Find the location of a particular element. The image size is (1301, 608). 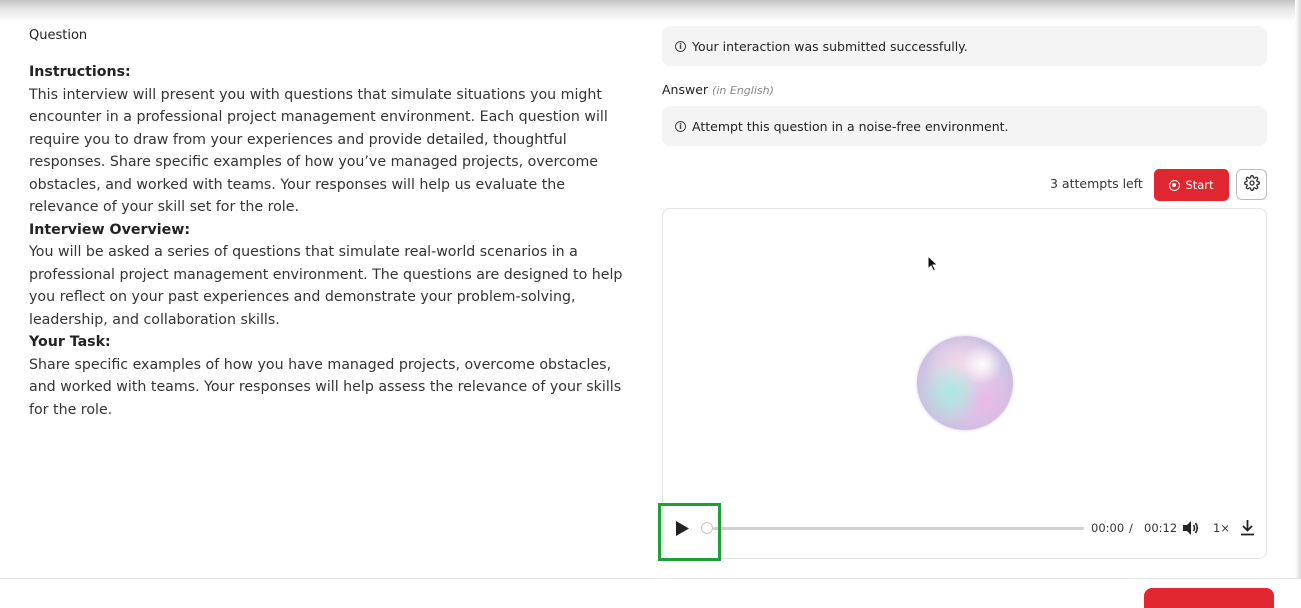

playback-speed-button: 1× is located at coordinates (1221, 528).